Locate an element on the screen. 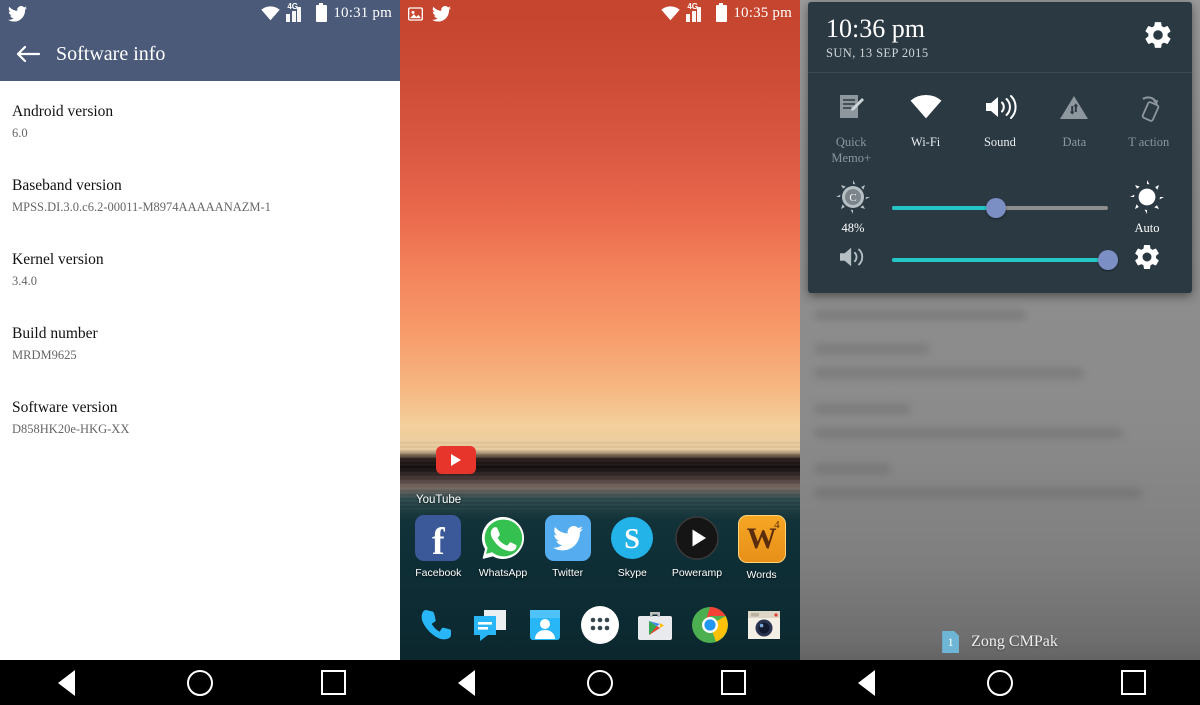 This screenshot has width=1200, height=705. app-words: W 4 Words is located at coordinates (762, 548).